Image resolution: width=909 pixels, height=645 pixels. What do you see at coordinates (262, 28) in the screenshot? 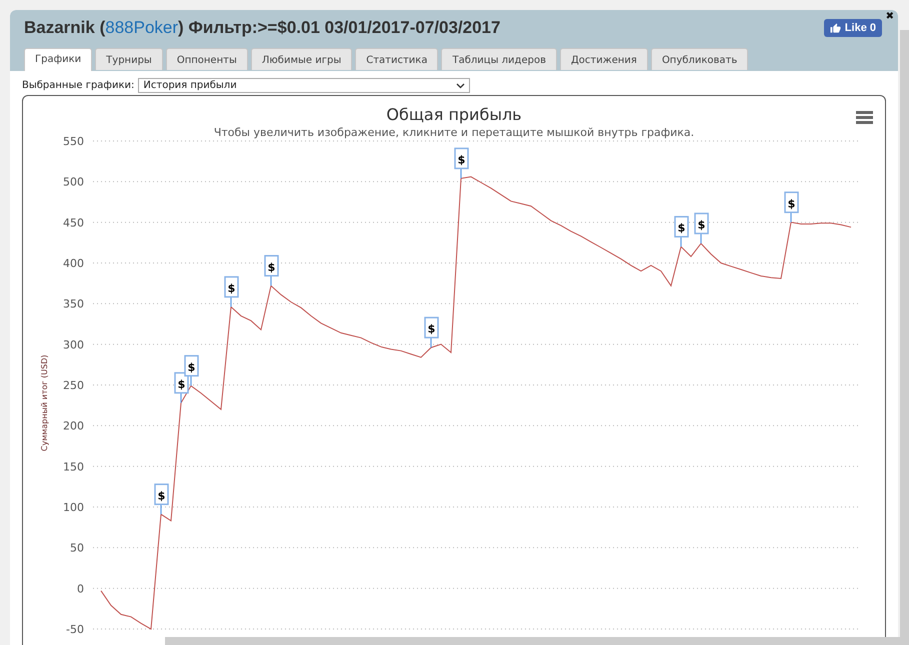
I see `window-title: Bazarnik (888Poker) Фильтр:>=$0.01 03/01/2017-07/03/2017` at bounding box center [262, 28].